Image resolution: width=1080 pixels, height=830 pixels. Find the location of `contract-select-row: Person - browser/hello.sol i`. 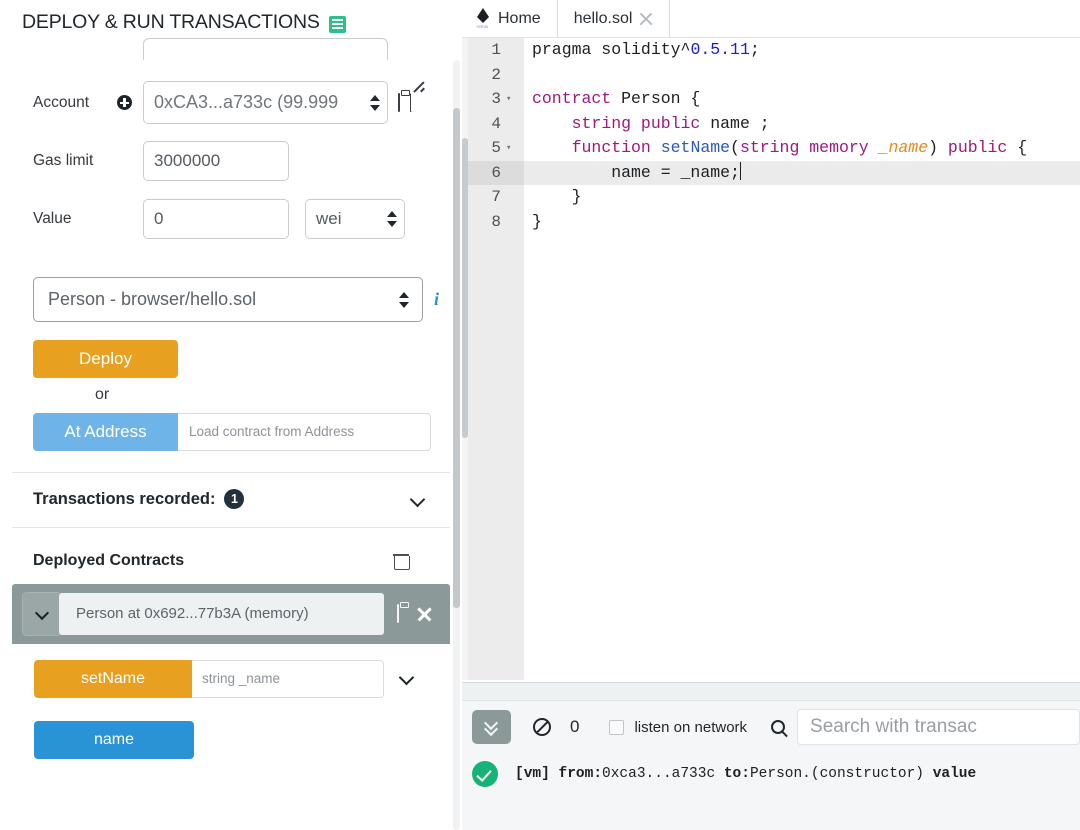

contract-select-row: Person - browser/hello.sol i is located at coordinates (231, 299).